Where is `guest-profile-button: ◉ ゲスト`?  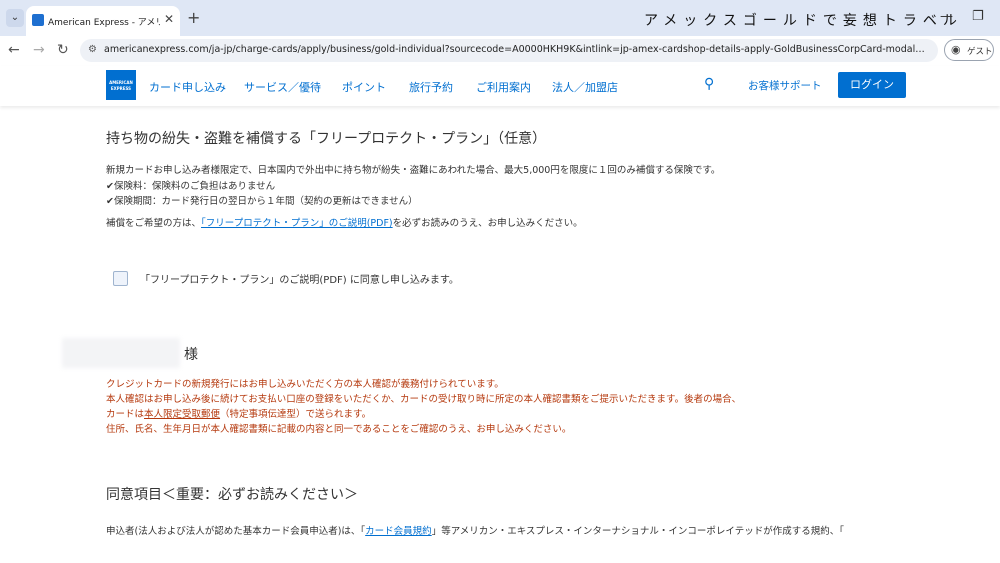
guest-profile-button: ◉ ゲスト is located at coordinates (969, 50).